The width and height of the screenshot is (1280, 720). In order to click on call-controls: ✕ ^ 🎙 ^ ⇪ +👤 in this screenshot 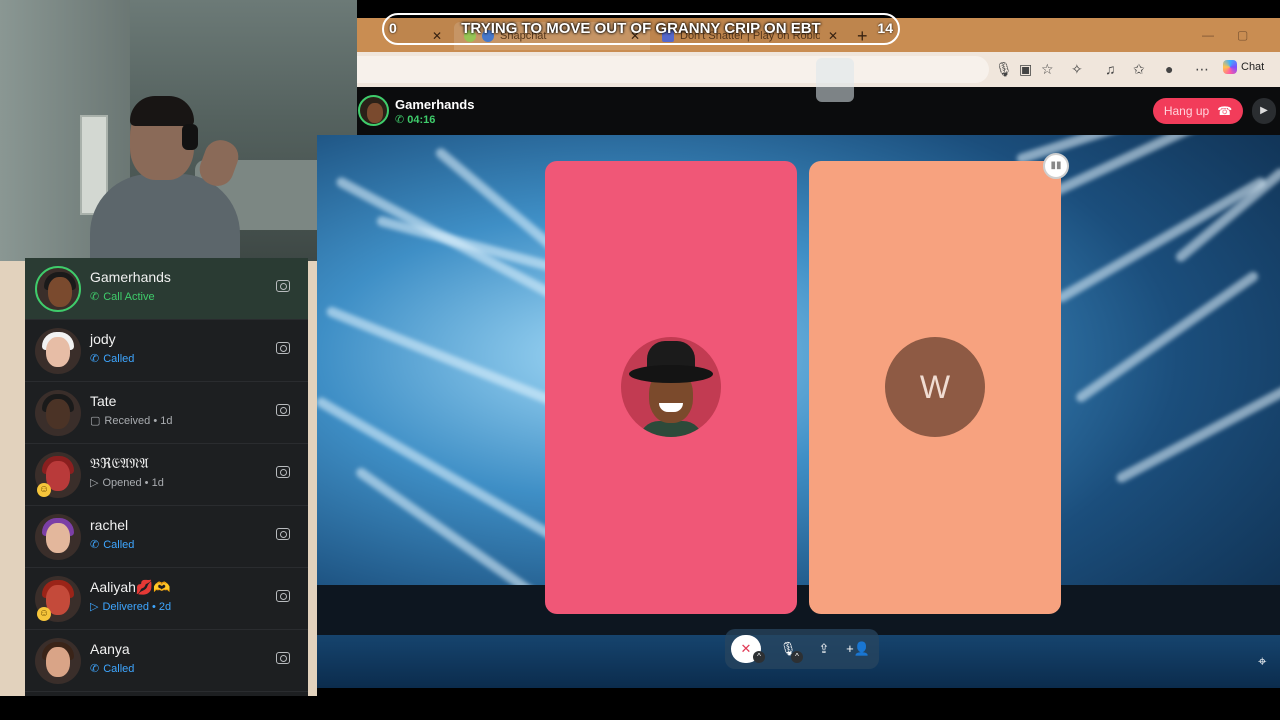, I will do `click(802, 649)`.